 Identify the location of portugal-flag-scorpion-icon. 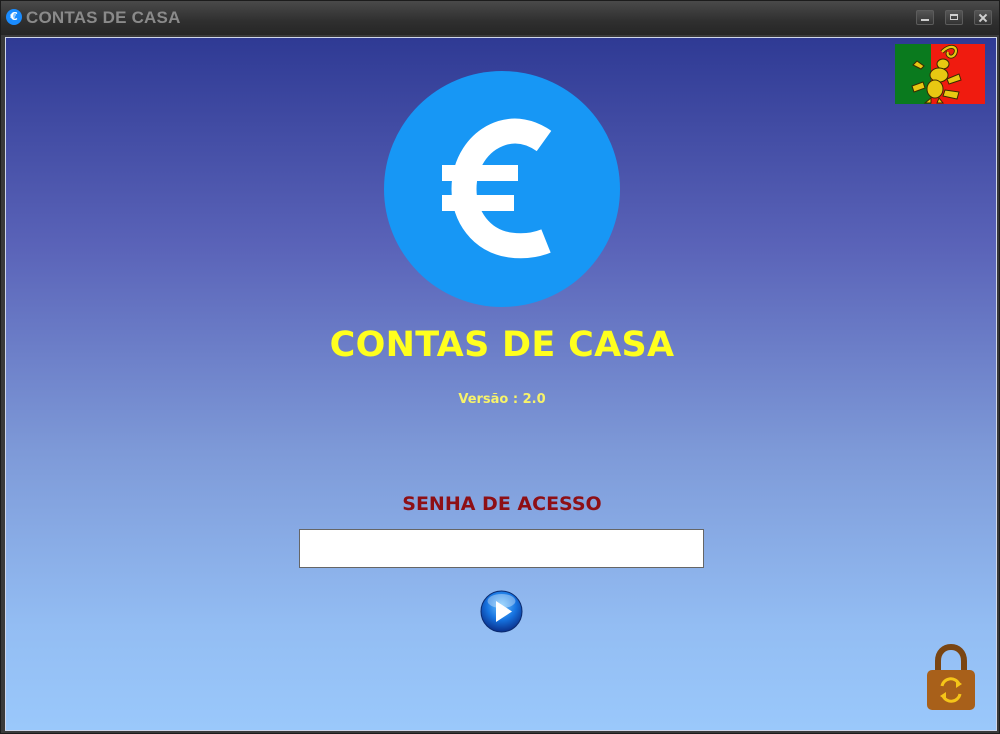
(940, 74).